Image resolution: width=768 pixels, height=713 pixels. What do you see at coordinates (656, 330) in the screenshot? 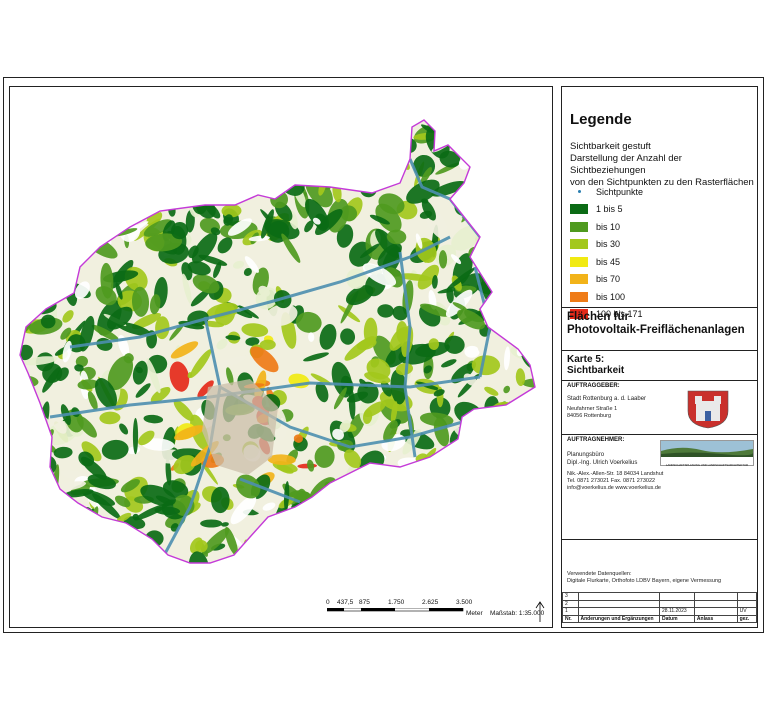
I see `project-title-line: Photovoltaik-Freiflächenanlagen` at bounding box center [656, 330].